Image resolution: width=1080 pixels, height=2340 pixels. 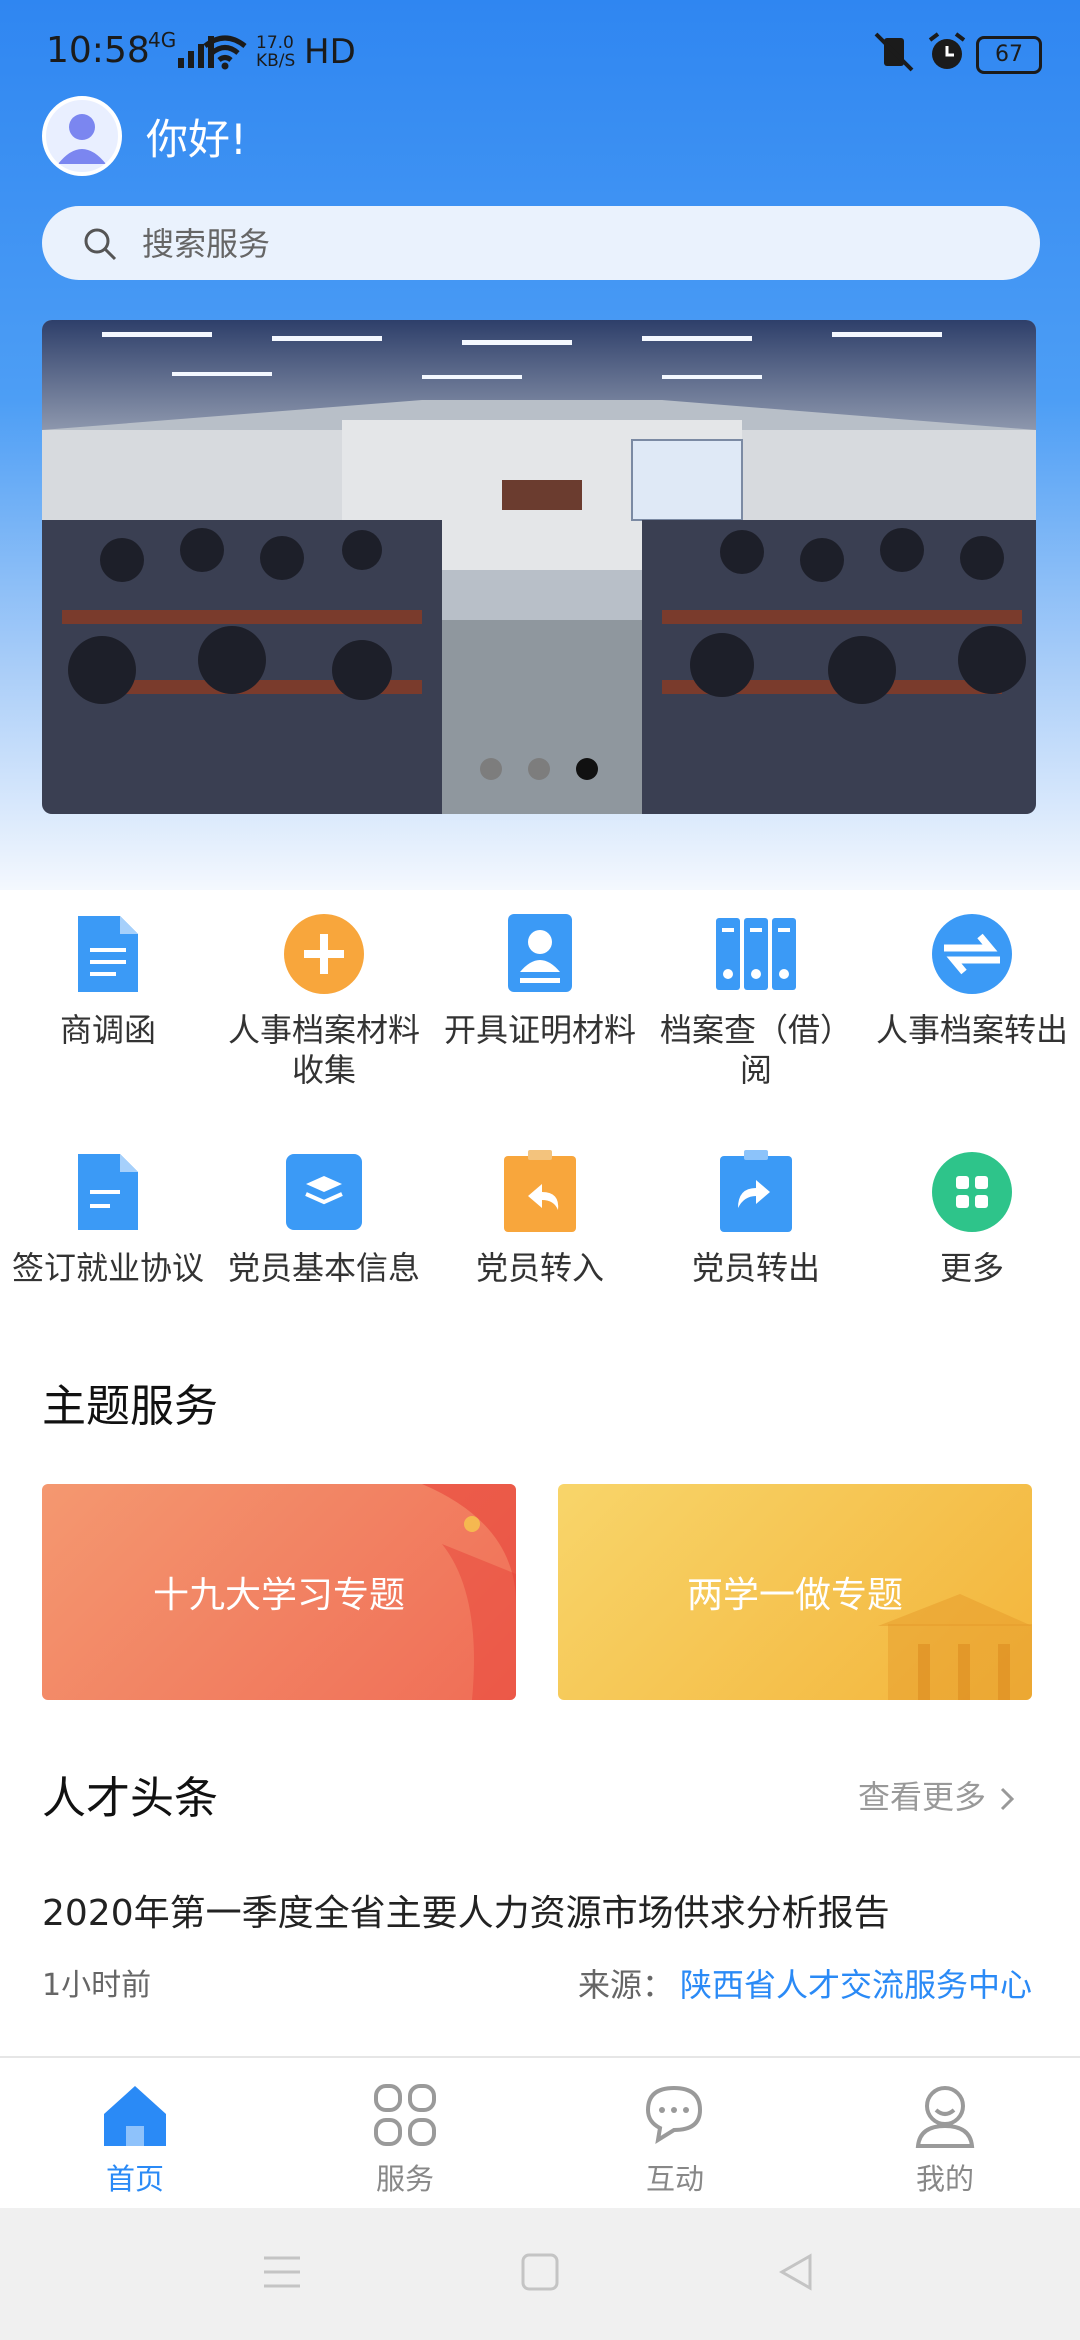 I want to click on service-archive-transfer-out: 人事档案转出, so click(x=972, y=981).